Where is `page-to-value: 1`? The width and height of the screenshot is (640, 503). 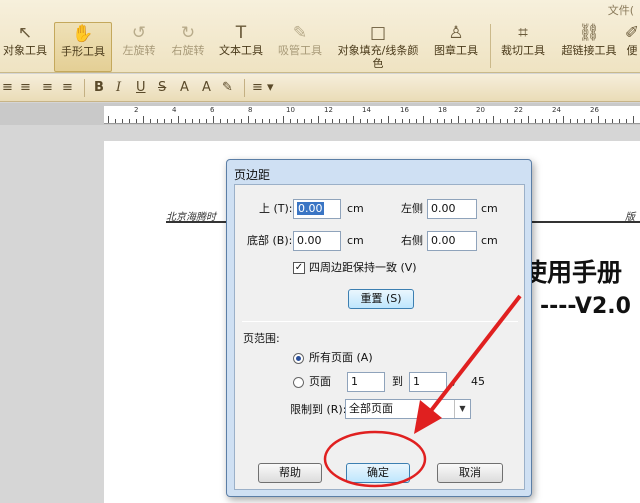 page-to-value: 1 is located at coordinates (416, 381).